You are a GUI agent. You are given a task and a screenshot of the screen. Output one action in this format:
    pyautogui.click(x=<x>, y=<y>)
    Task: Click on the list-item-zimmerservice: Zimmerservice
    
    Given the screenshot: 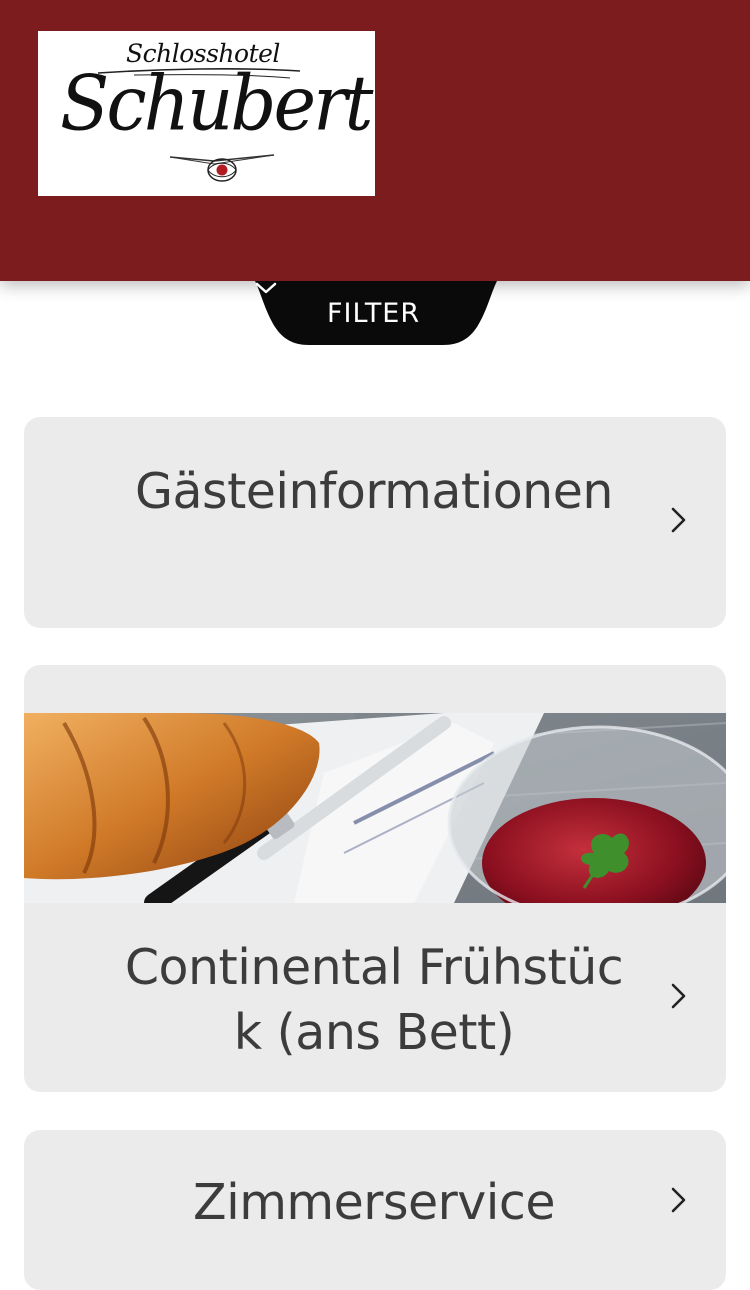 What is the action you would take?
    pyautogui.click(x=375, y=1210)
    